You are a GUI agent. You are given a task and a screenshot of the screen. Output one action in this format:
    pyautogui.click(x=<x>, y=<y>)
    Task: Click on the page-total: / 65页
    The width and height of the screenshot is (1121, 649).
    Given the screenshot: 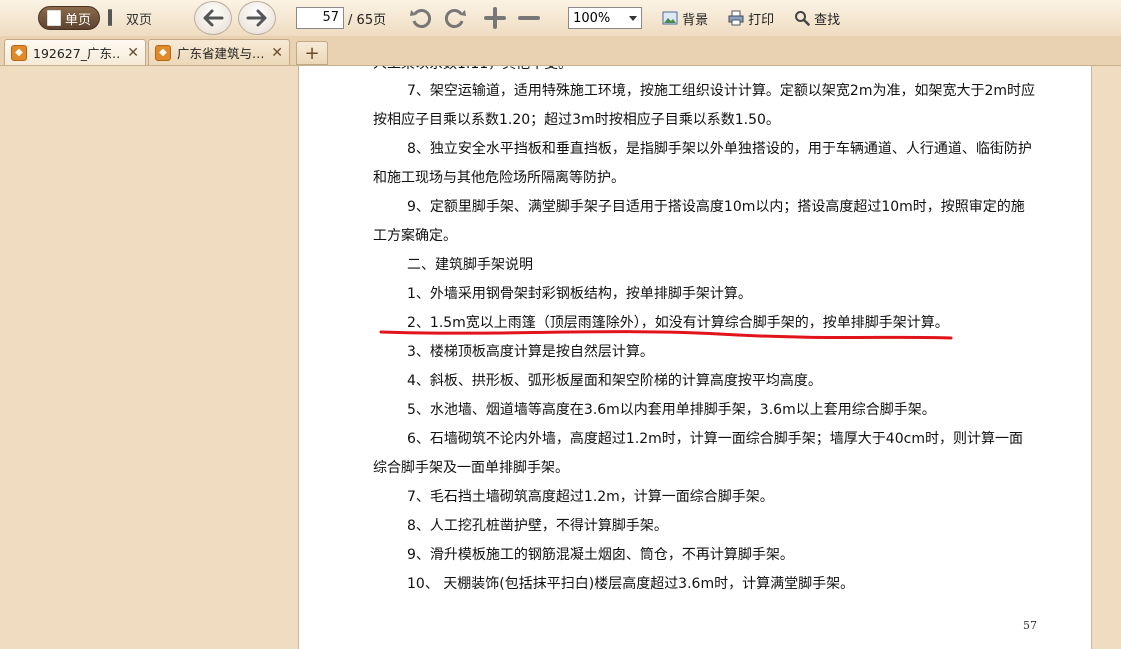 What is the action you would take?
    pyautogui.click(x=367, y=20)
    